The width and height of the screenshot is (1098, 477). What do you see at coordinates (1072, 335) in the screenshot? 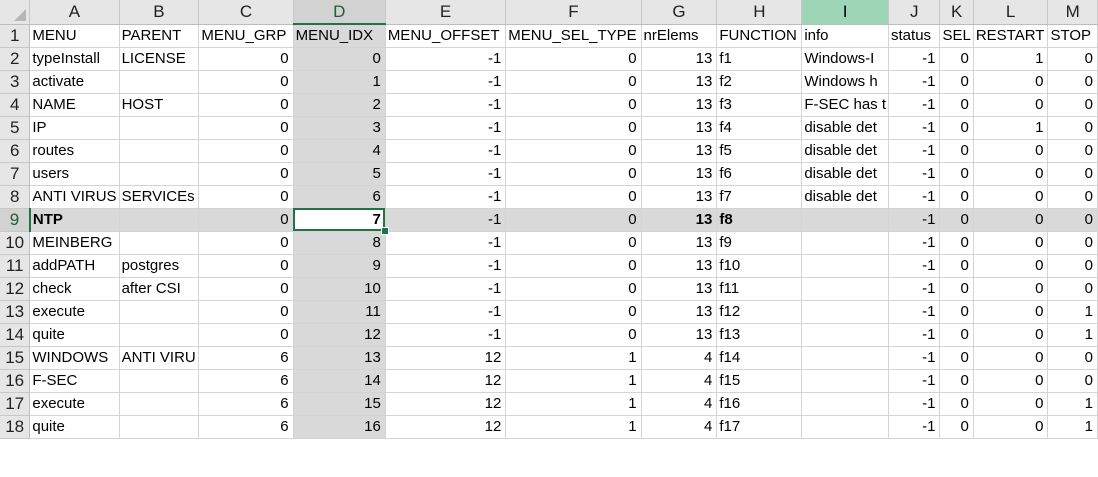
I see `cell-m14: 1` at bounding box center [1072, 335].